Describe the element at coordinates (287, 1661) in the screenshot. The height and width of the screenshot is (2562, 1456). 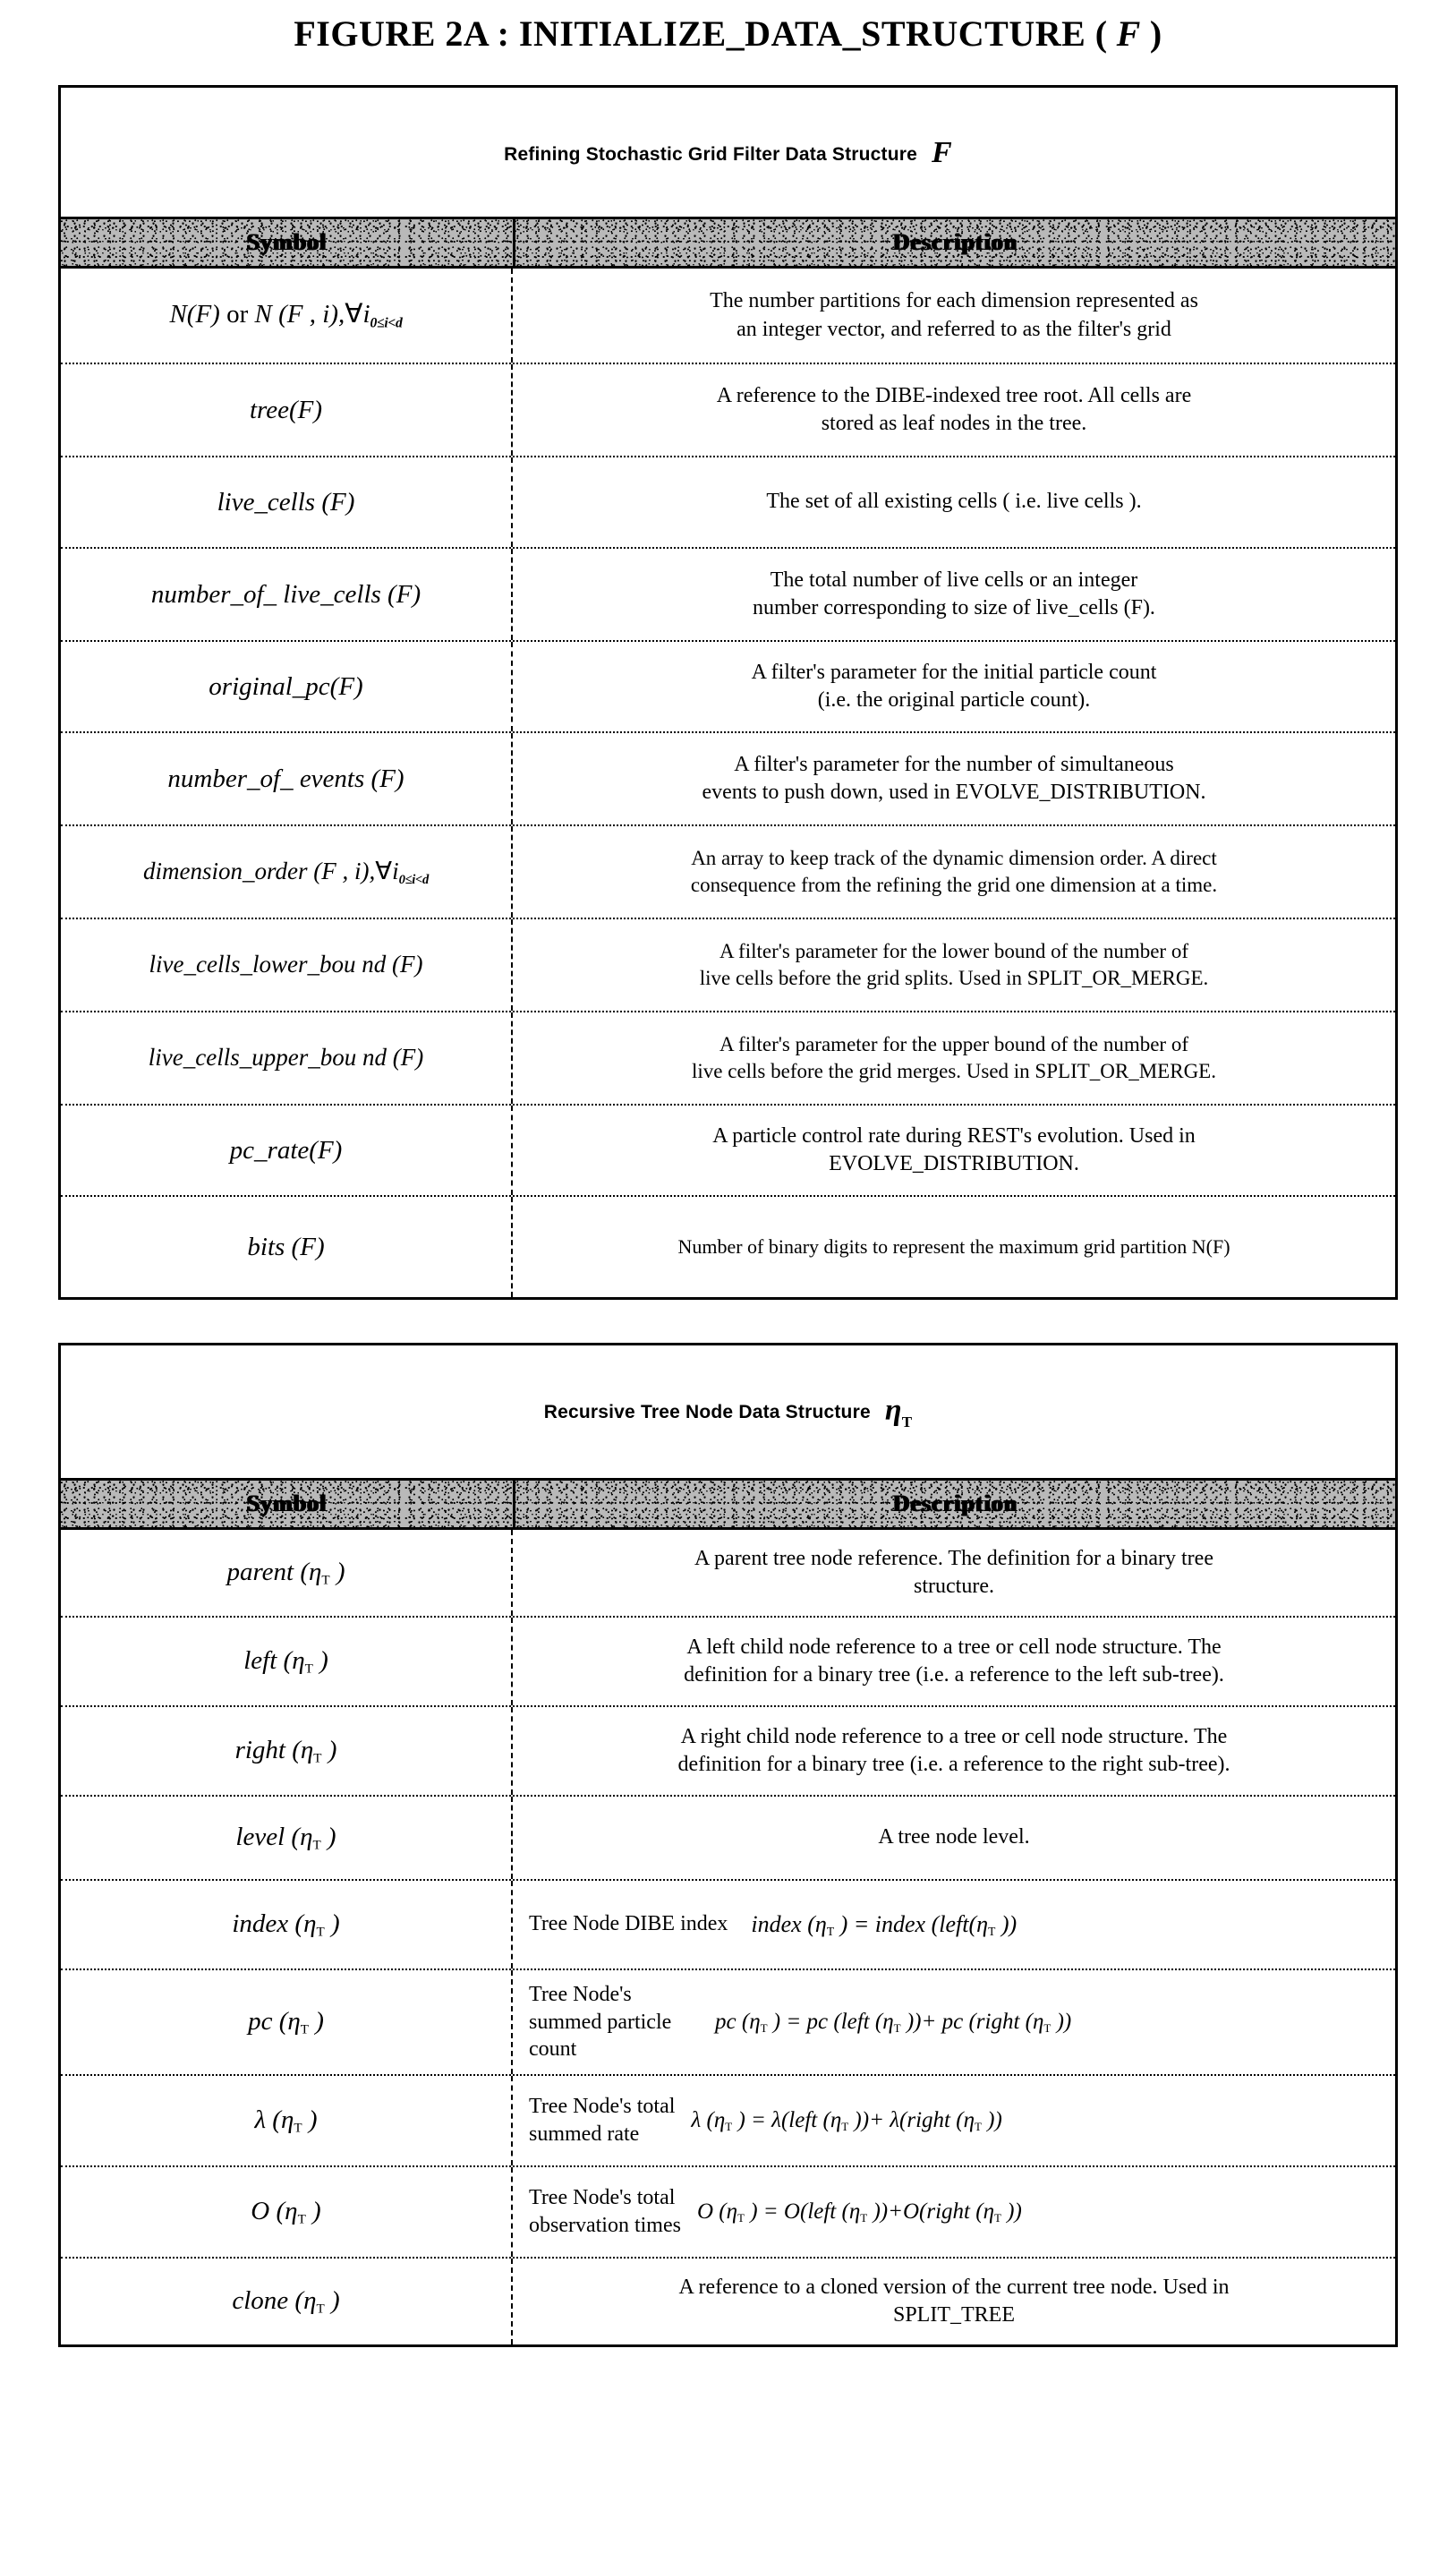
I see `table2-row1-symbol: left (ηT )` at that location.